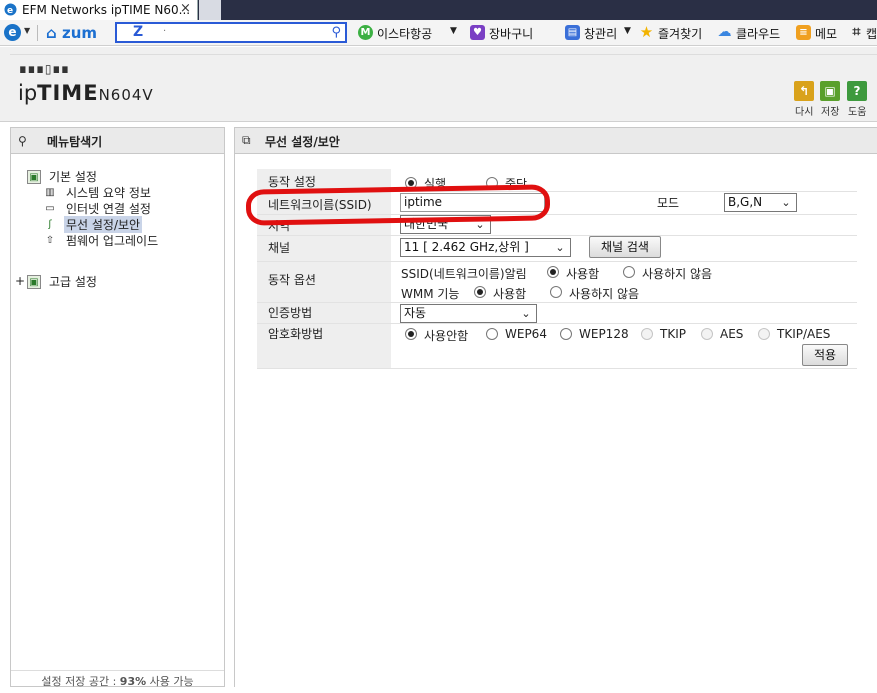  I want to click on zum-home-button: ⌂ zum, so click(71, 33).